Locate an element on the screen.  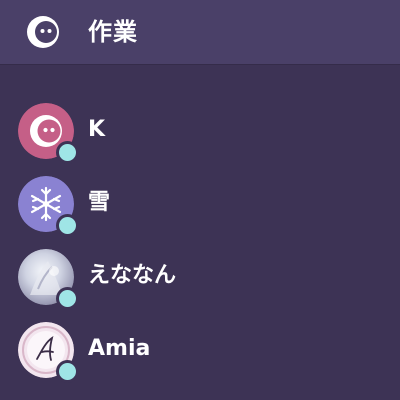
member-name: えななん is located at coordinates (132, 275).